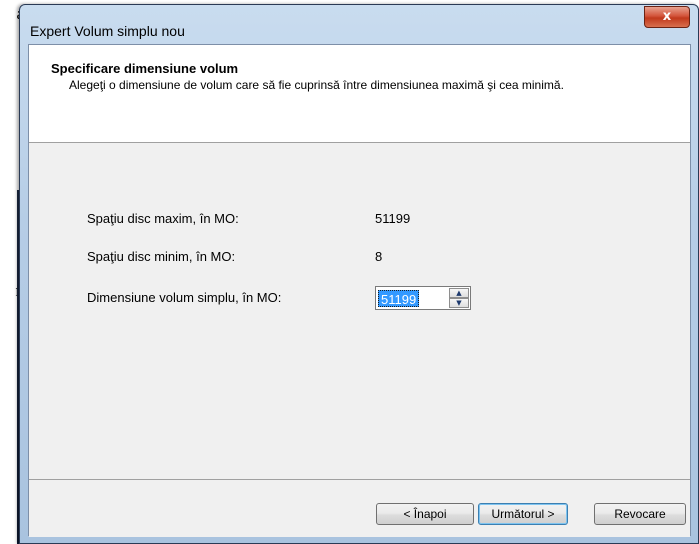  Describe the element at coordinates (459, 293) in the screenshot. I see `spin-up-icon: ▲` at that location.